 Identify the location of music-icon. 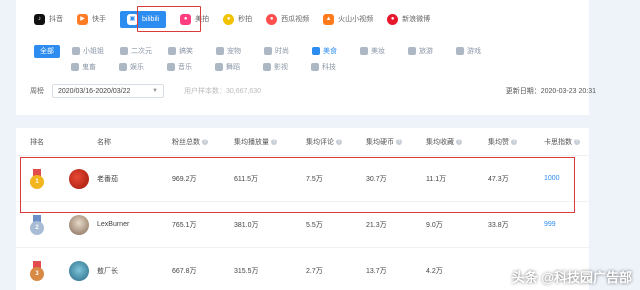
(171, 67).